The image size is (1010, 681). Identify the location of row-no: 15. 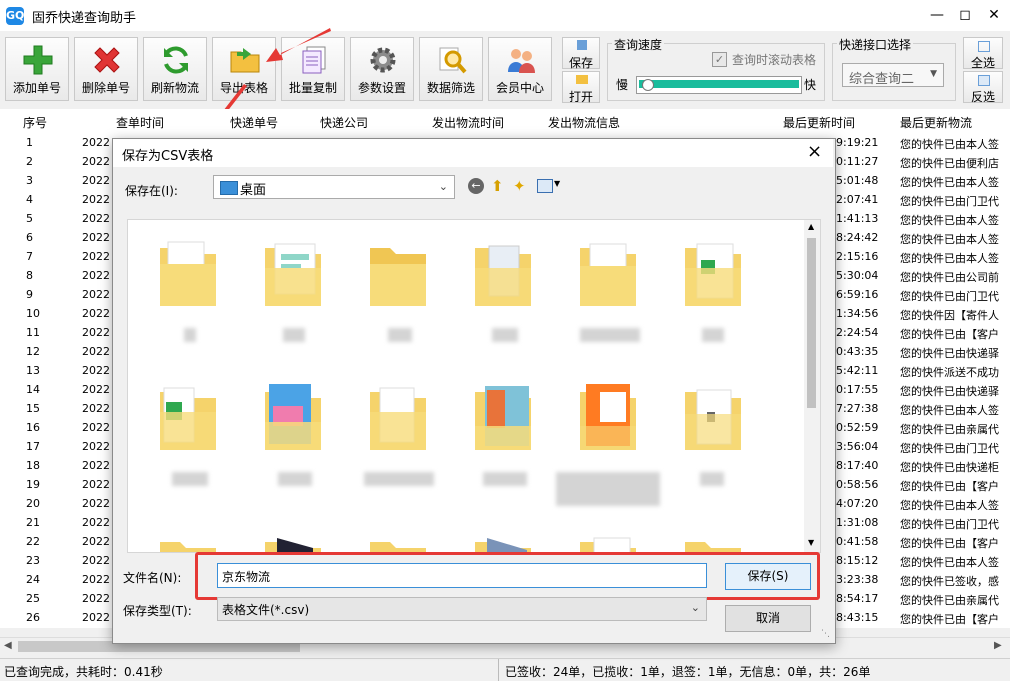
(33, 408).